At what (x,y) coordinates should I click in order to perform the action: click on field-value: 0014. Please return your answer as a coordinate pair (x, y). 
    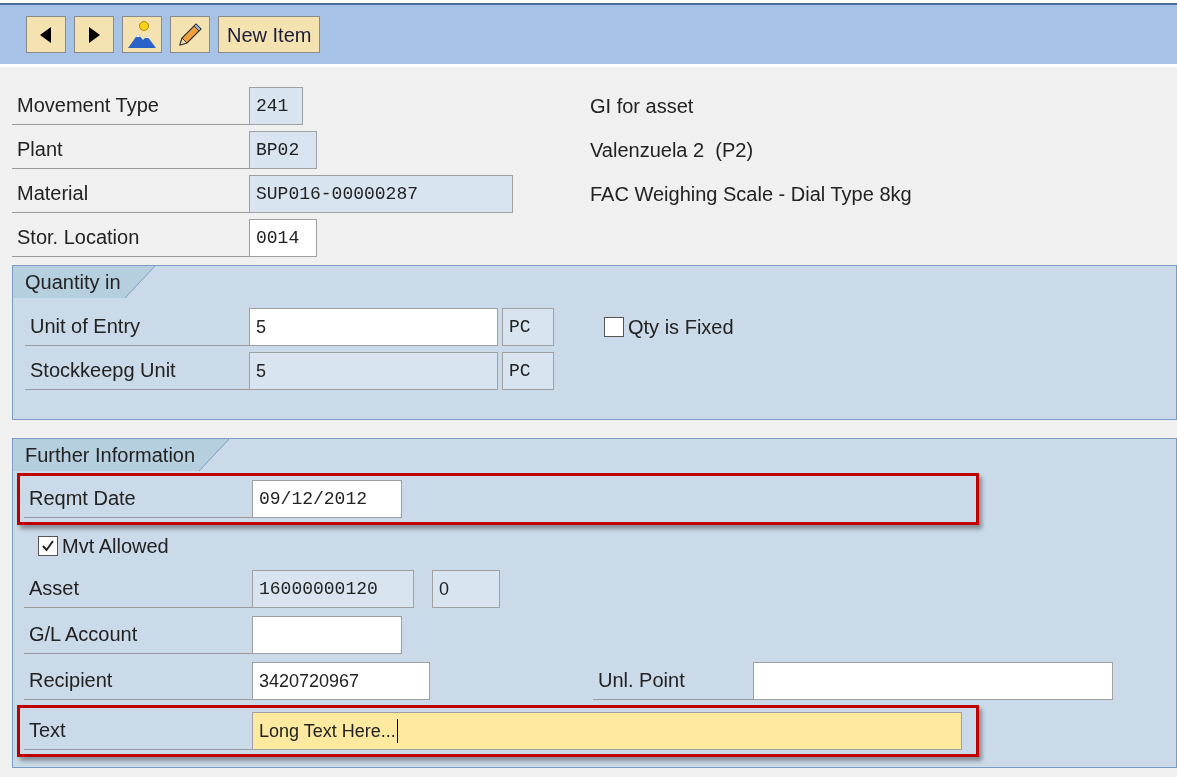
    Looking at the image, I should click on (278, 238).